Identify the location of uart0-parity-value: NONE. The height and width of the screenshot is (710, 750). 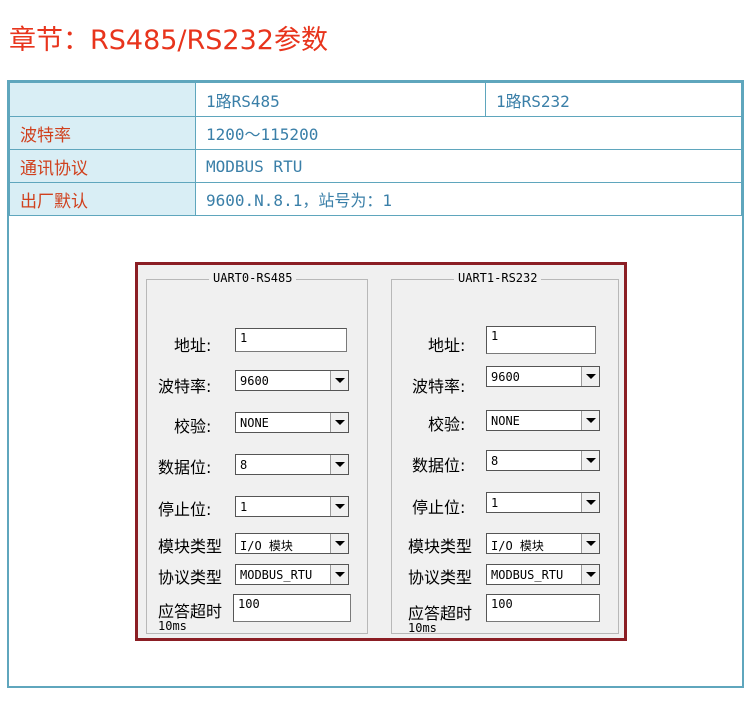
(254, 423).